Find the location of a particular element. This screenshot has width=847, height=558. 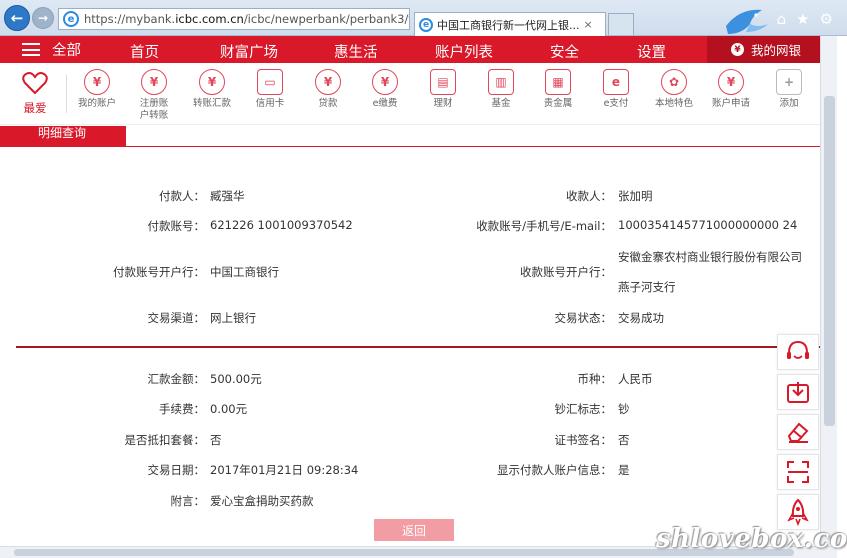

payee-bank-value-line1: 安徽金寨农村商业银行股份有限公司 is located at coordinates (710, 257).